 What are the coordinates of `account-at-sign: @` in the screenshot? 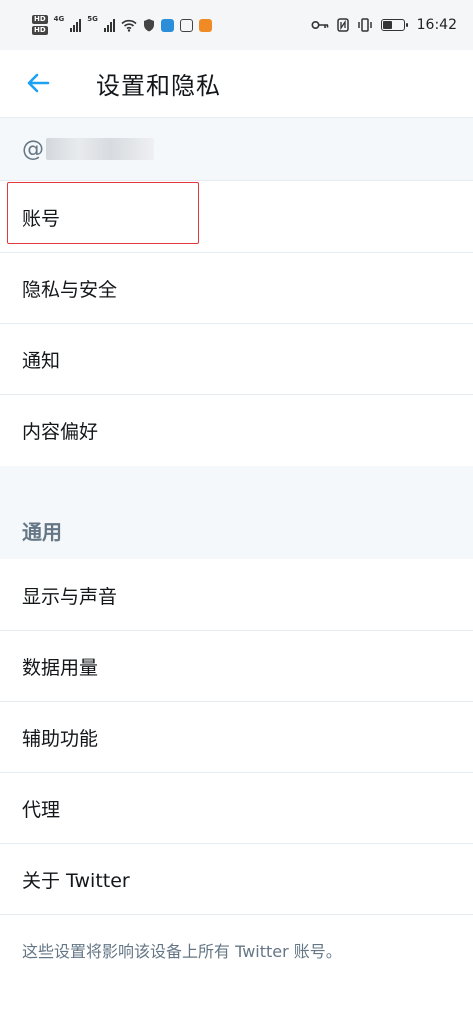 It's located at (33, 149).